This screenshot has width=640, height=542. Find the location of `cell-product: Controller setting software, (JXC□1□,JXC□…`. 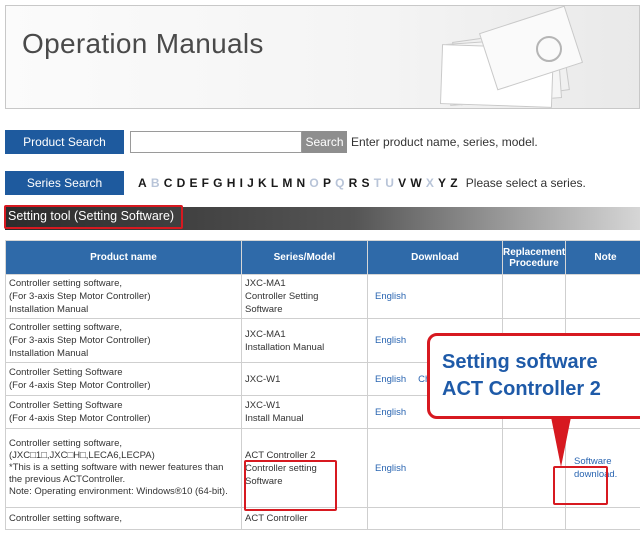

cell-product: Controller setting software, (JXC□1□,JXC□… is located at coordinates (123, 468).